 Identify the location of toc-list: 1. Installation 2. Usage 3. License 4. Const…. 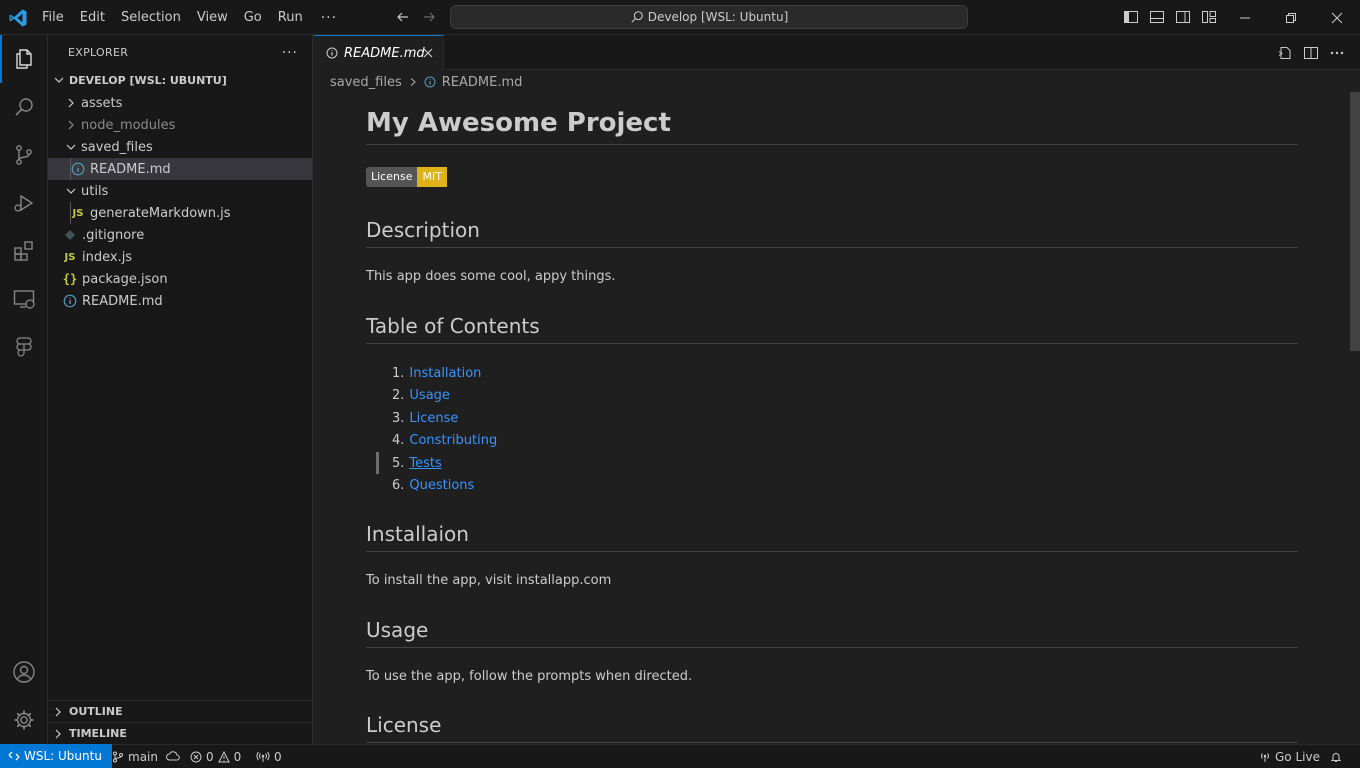
(444, 429).